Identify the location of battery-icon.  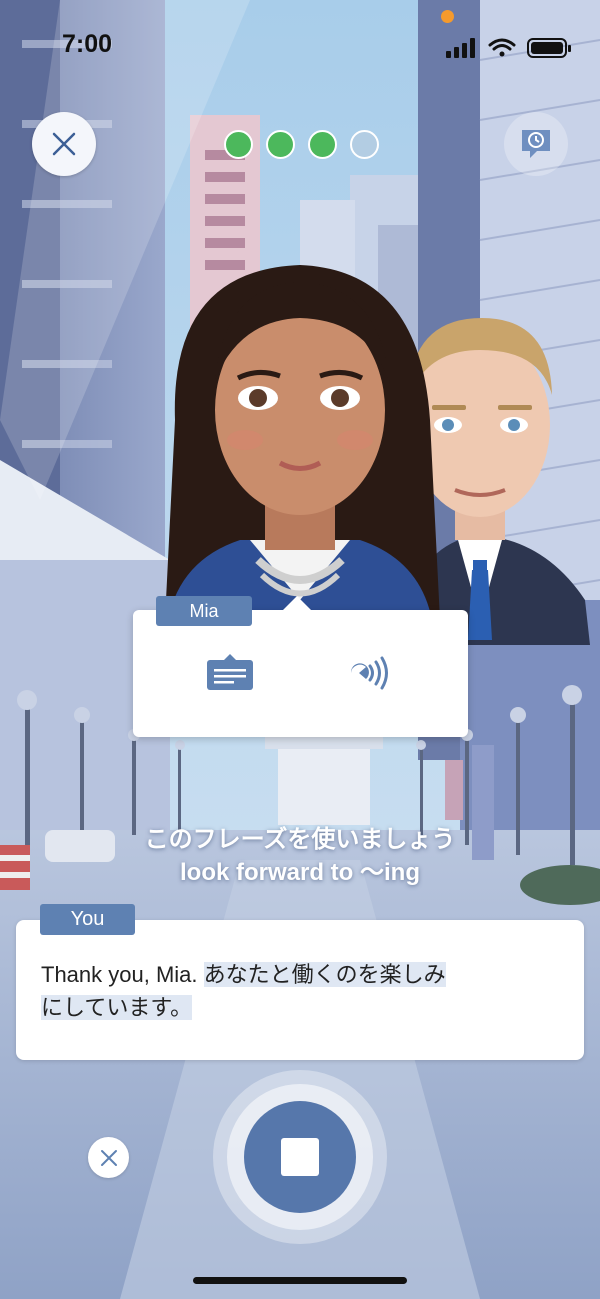
(549, 48).